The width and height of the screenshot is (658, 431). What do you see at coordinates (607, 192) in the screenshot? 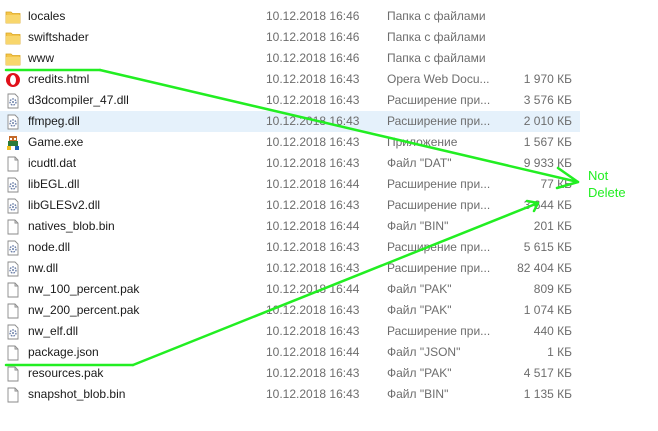
I see `annotation-line-2: Delete` at bounding box center [607, 192].